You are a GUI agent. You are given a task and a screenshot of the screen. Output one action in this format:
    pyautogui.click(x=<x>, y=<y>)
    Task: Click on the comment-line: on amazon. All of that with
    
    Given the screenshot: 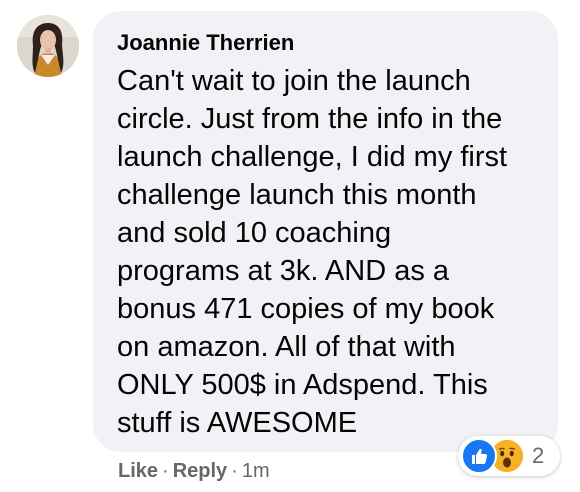 What is the action you would take?
    pyautogui.click(x=286, y=347)
    